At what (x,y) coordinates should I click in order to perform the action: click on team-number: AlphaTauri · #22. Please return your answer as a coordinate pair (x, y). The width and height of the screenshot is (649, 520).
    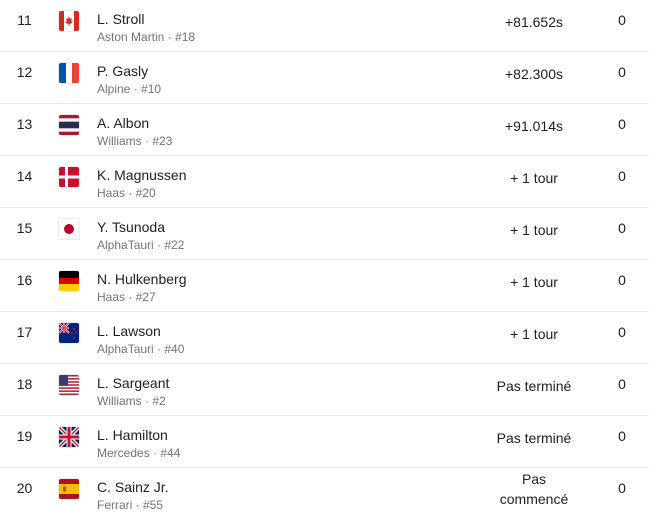
    Looking at the image, I should click on (141, 245).